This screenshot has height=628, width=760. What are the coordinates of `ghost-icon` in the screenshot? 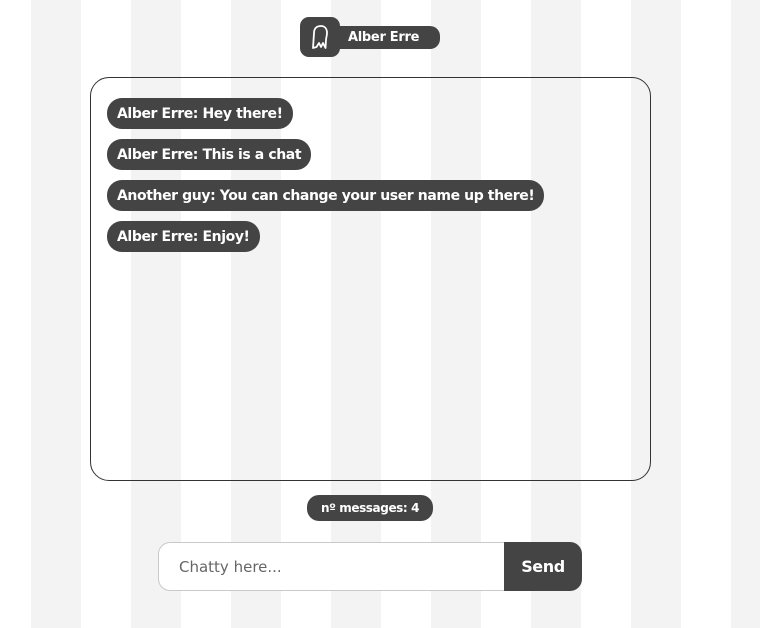 It's located at (320, 37).